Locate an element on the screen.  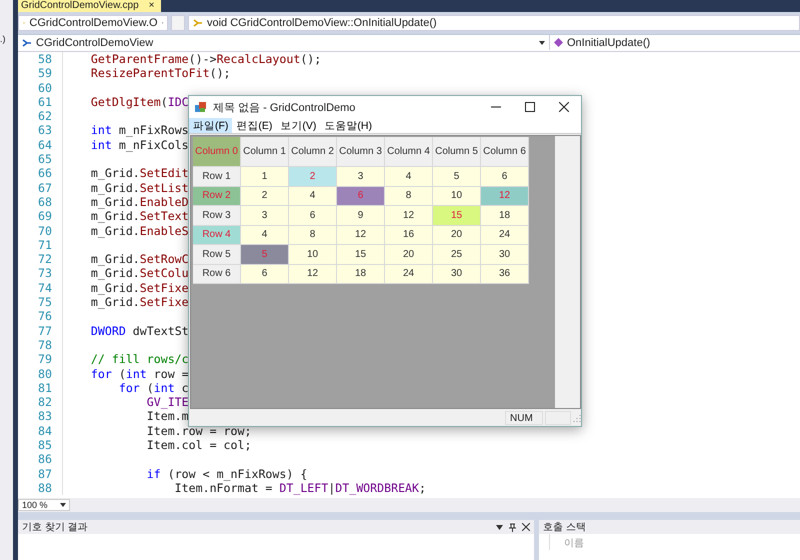
grid-cell: 9 is located at coordinates (361, 216).